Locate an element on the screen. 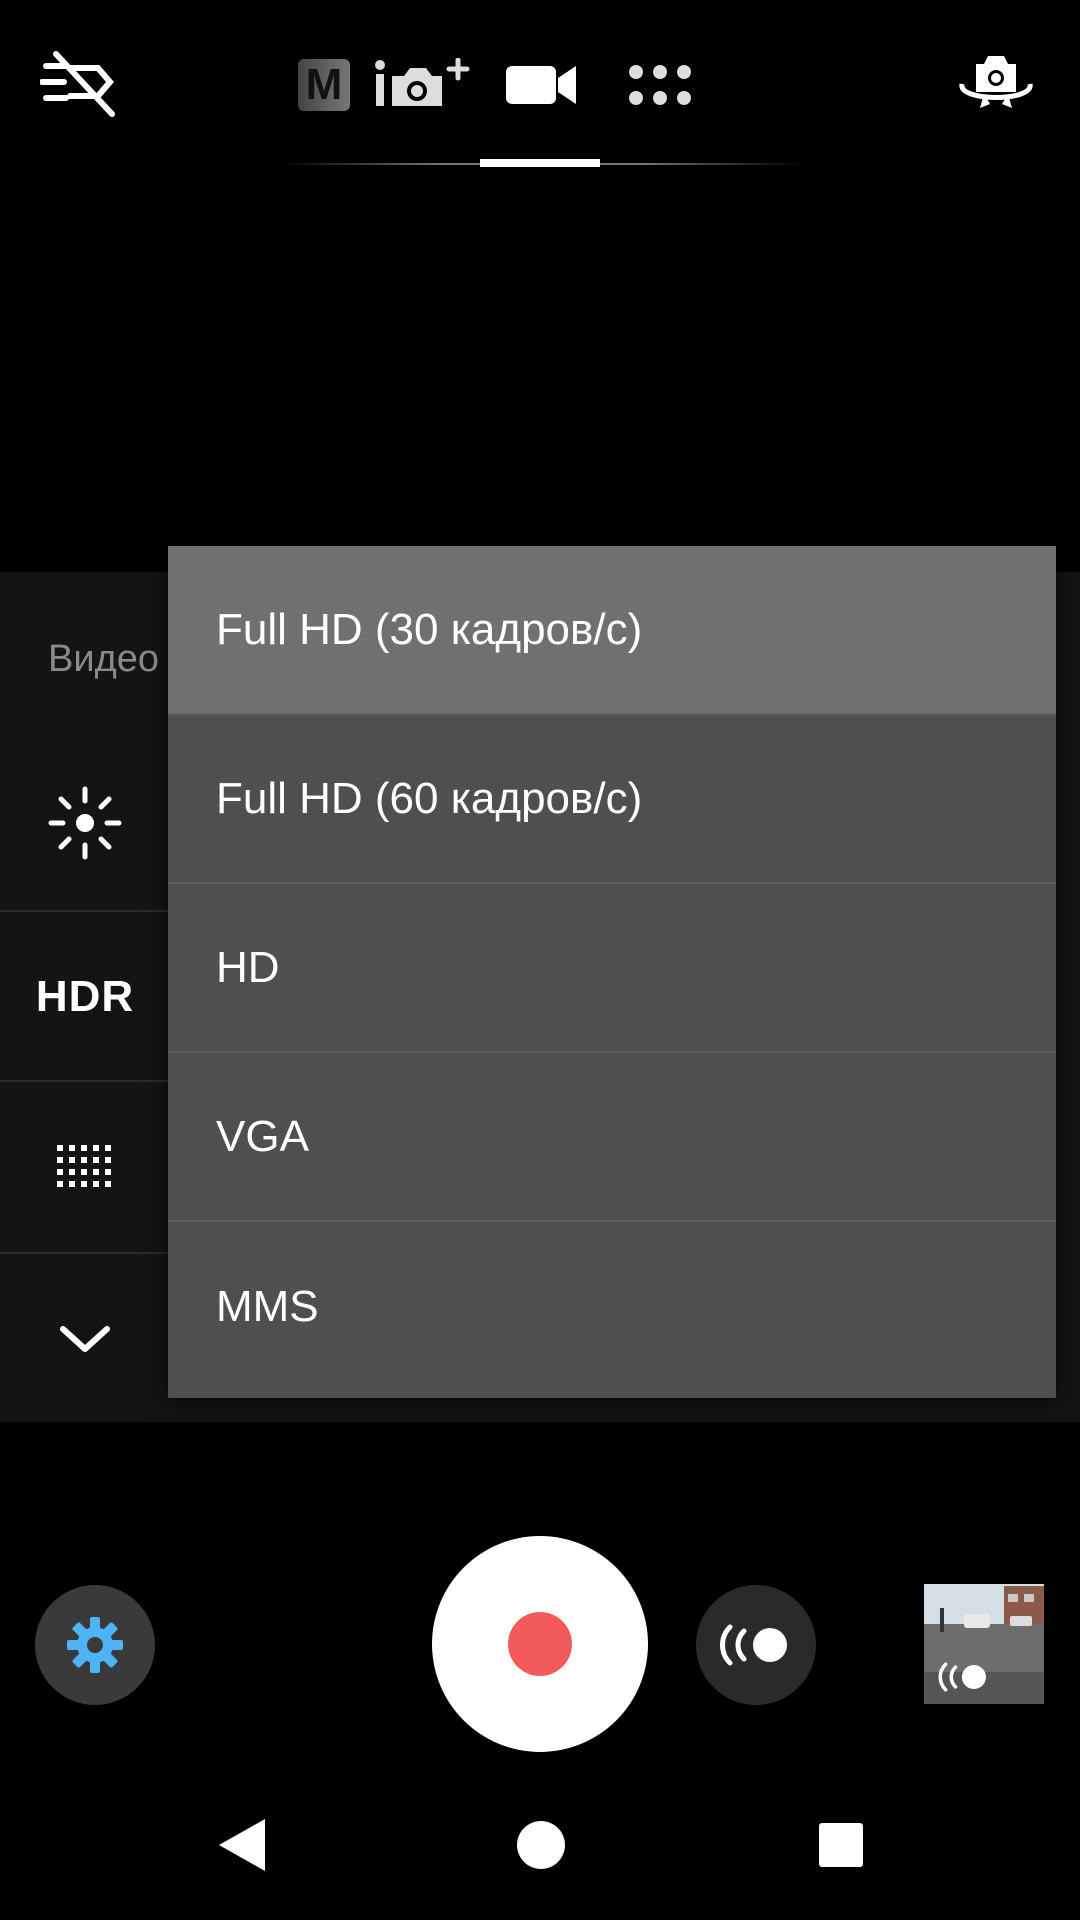  hdr-icon: HDR is located at coordinates (85, 996).